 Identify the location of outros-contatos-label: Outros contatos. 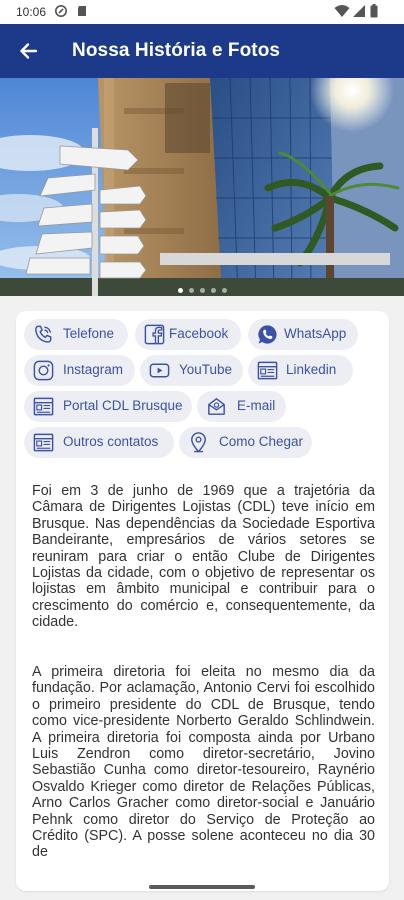
(111, 441).